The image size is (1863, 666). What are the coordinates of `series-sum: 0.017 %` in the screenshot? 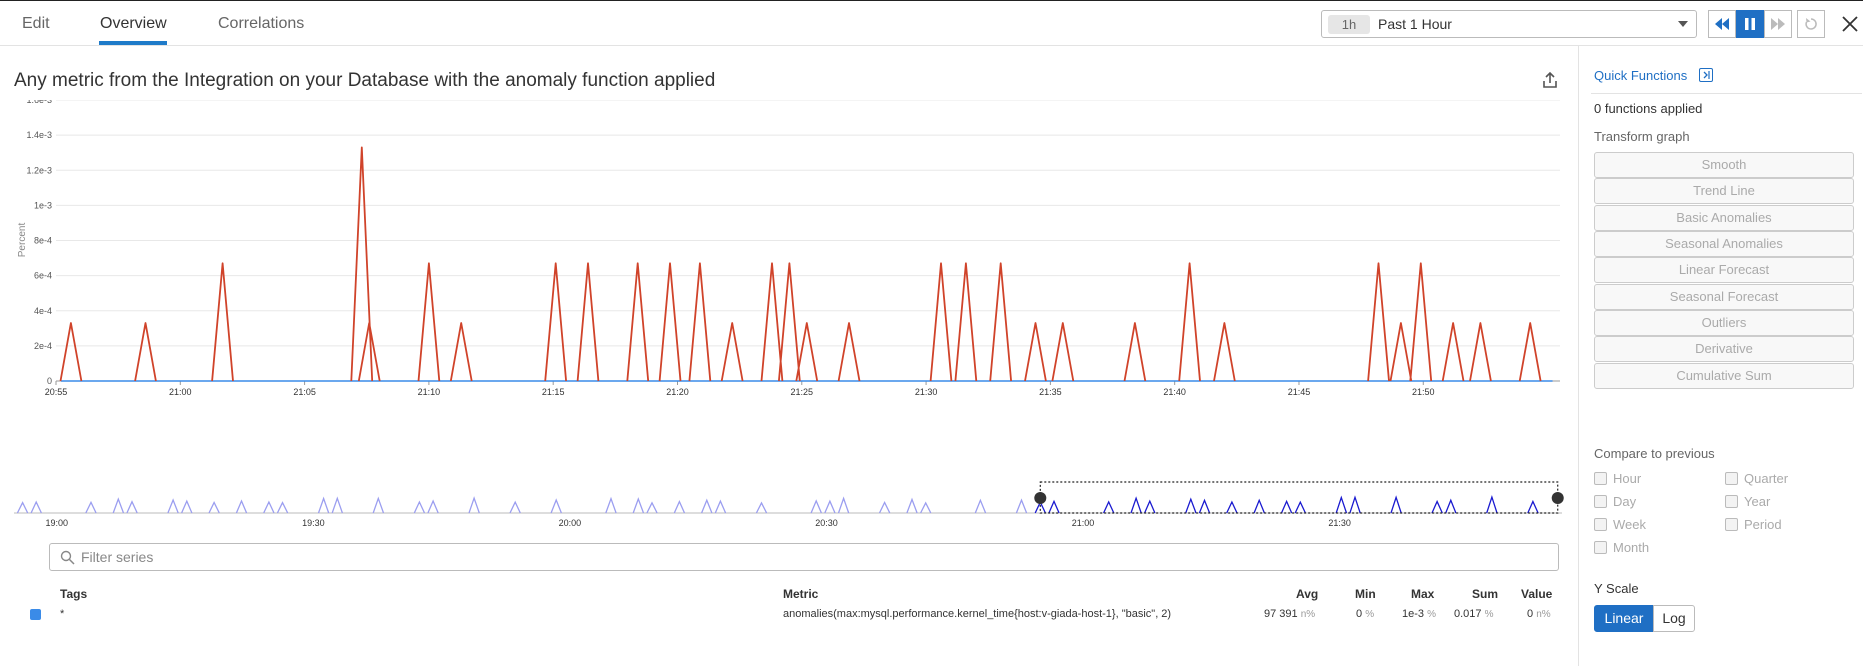 It's located at (1474, 614).